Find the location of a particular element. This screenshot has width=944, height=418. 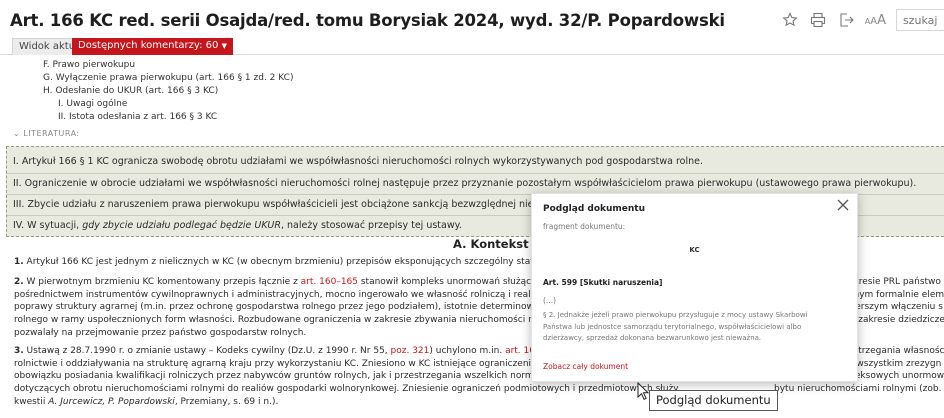

literature-label: LITERATURA: is located at coordinates (51, 133).